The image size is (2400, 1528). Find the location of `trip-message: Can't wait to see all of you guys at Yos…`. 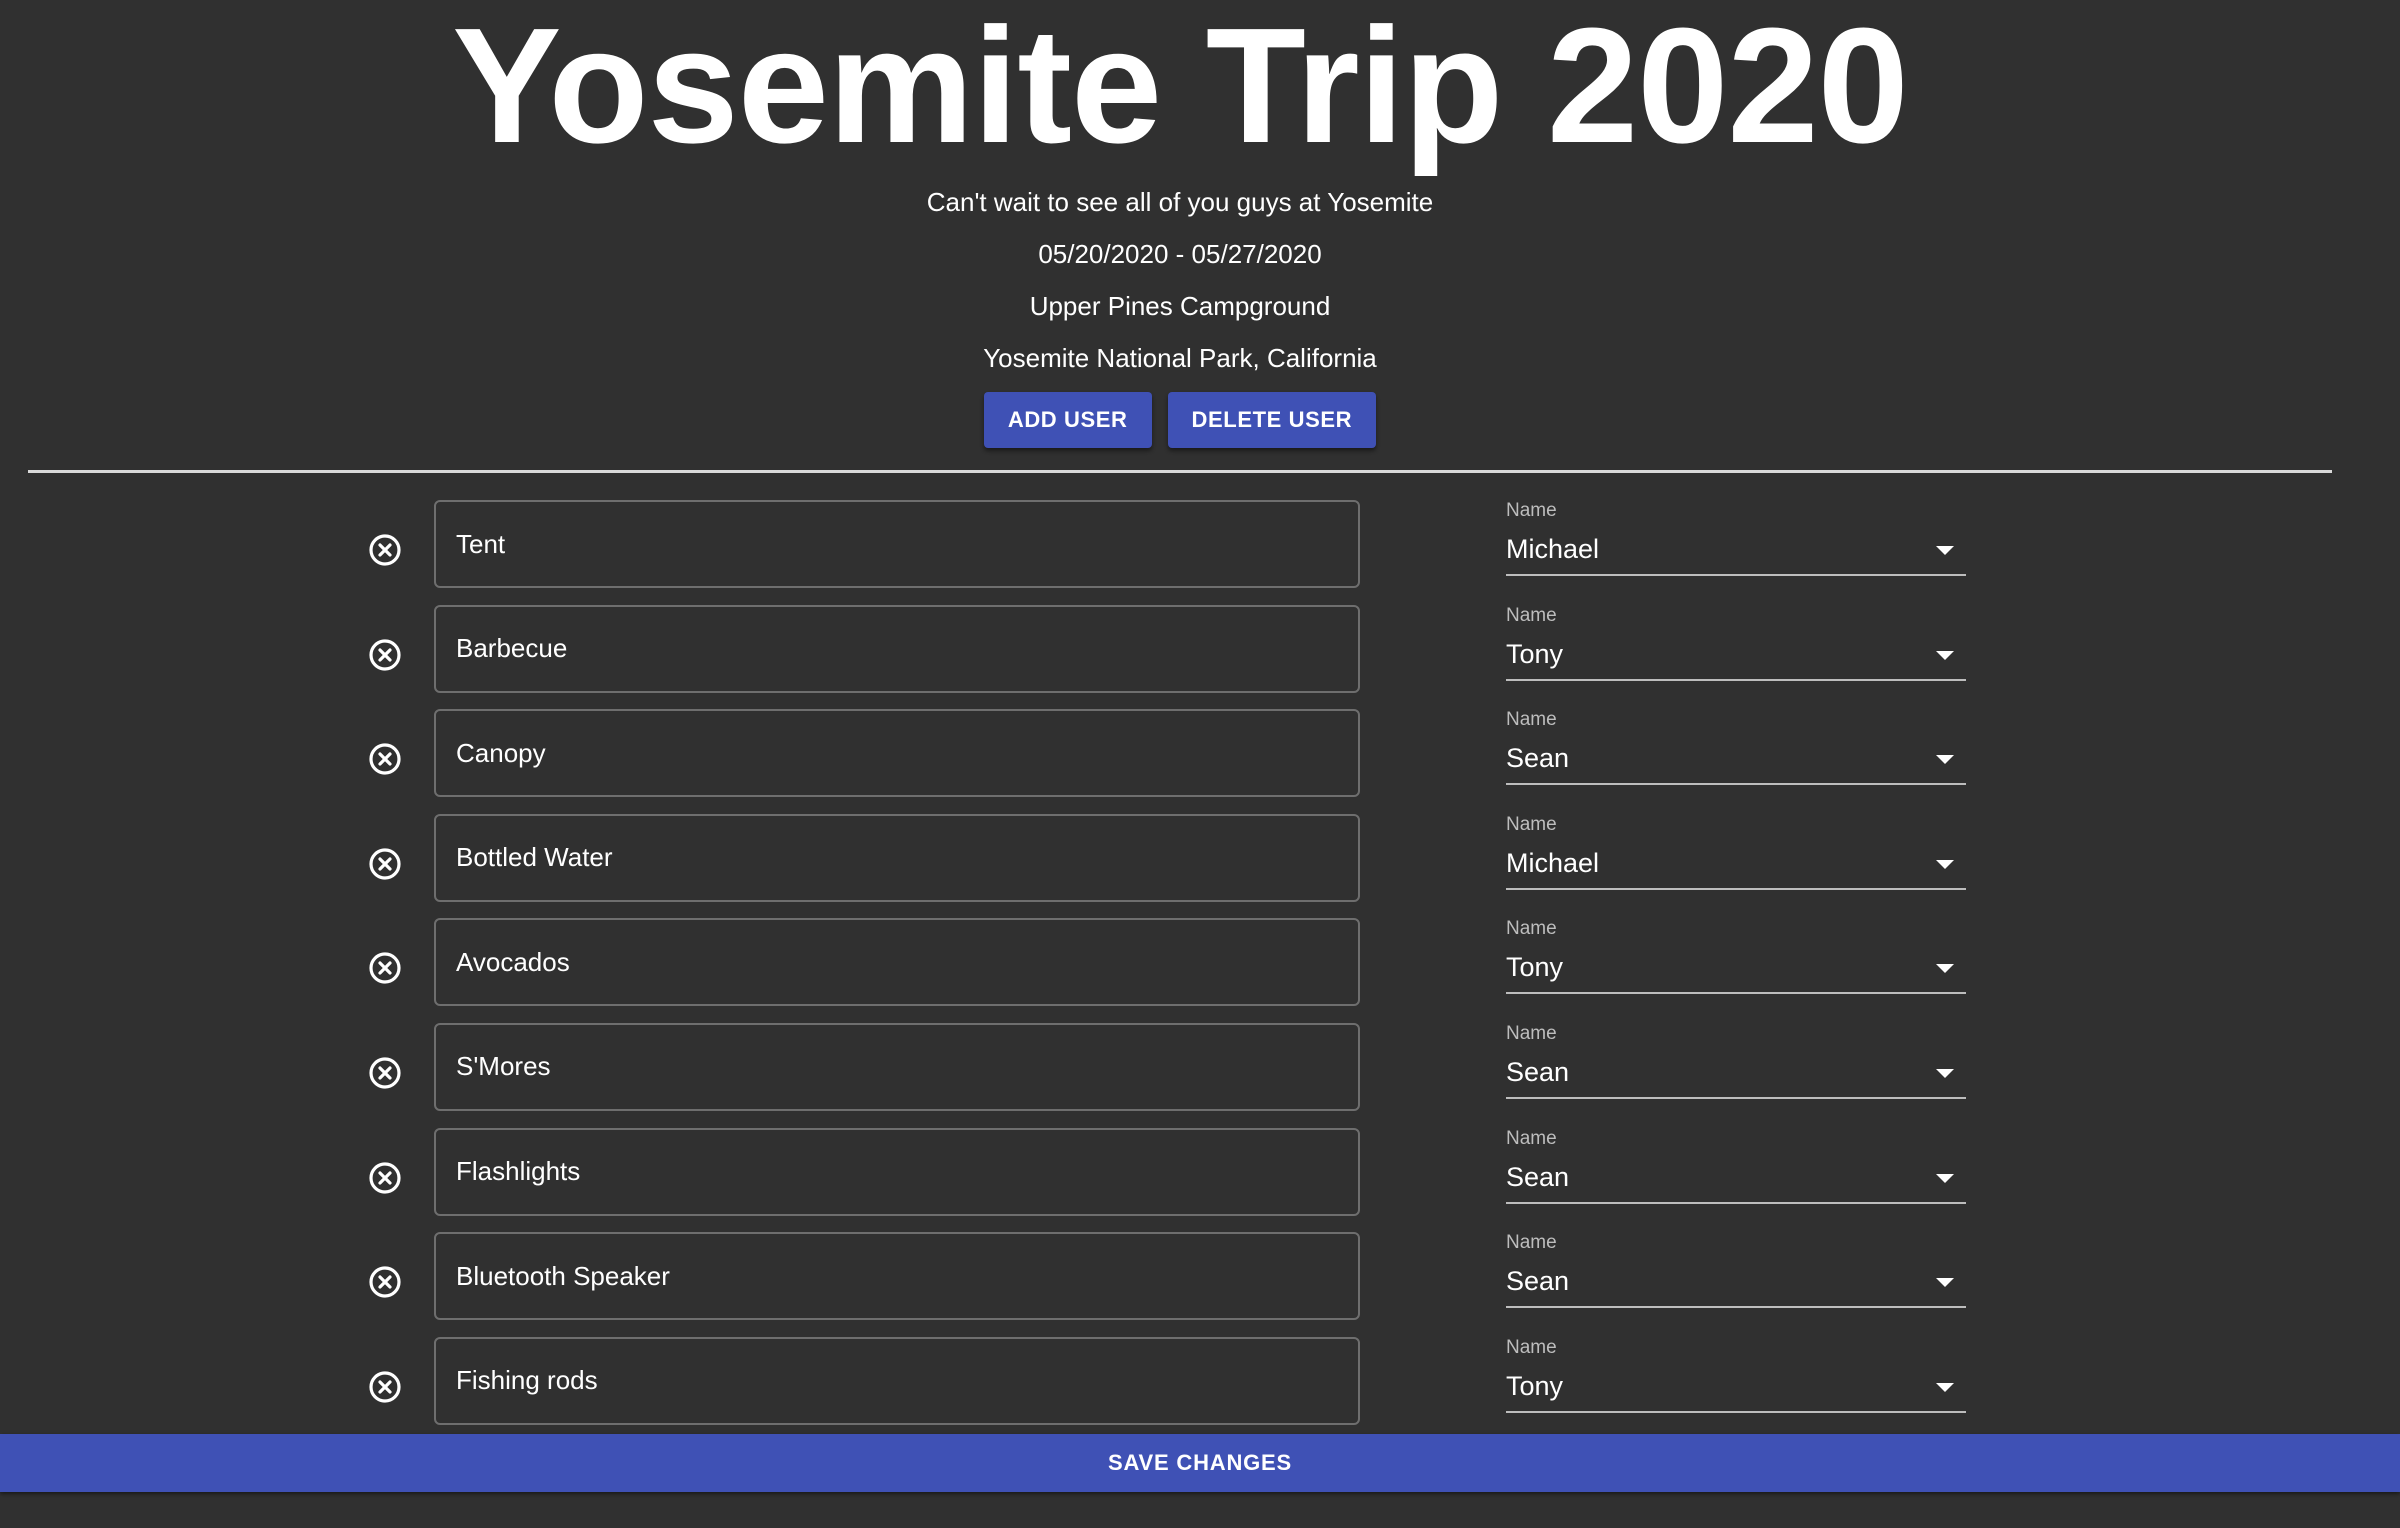

trip-message: Can't wait to see all of you guys at Yos… is located at coordinates (1180, 202).